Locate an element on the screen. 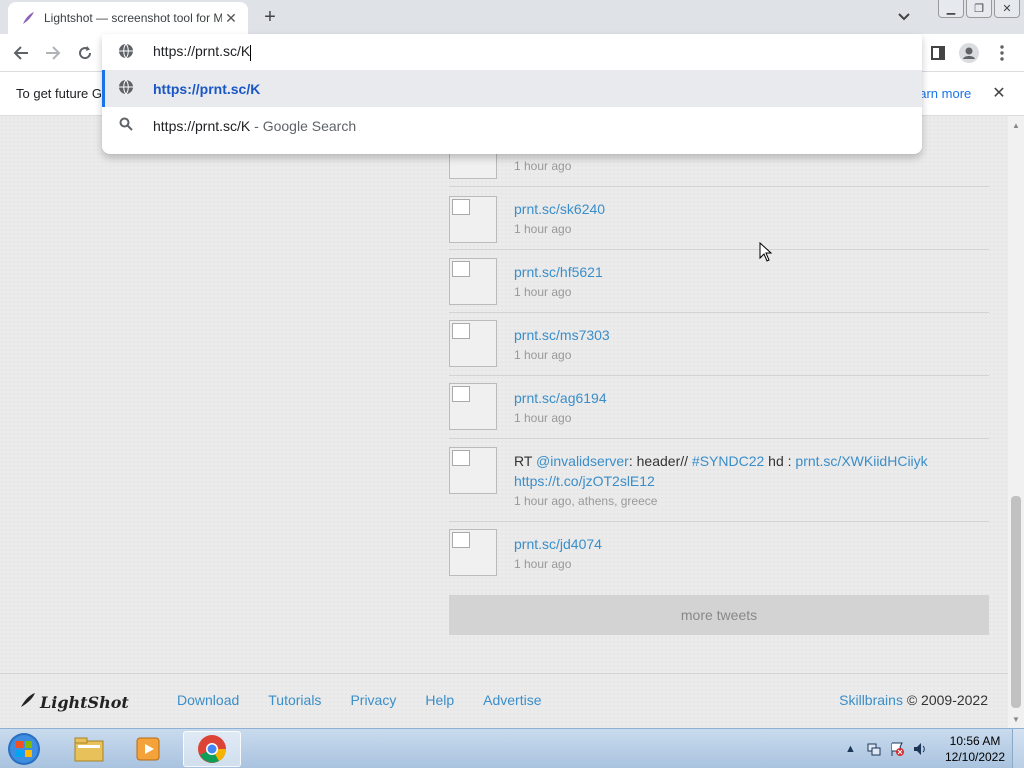  tweet-body: 1 hour ago is located at coordinates (749, 166).